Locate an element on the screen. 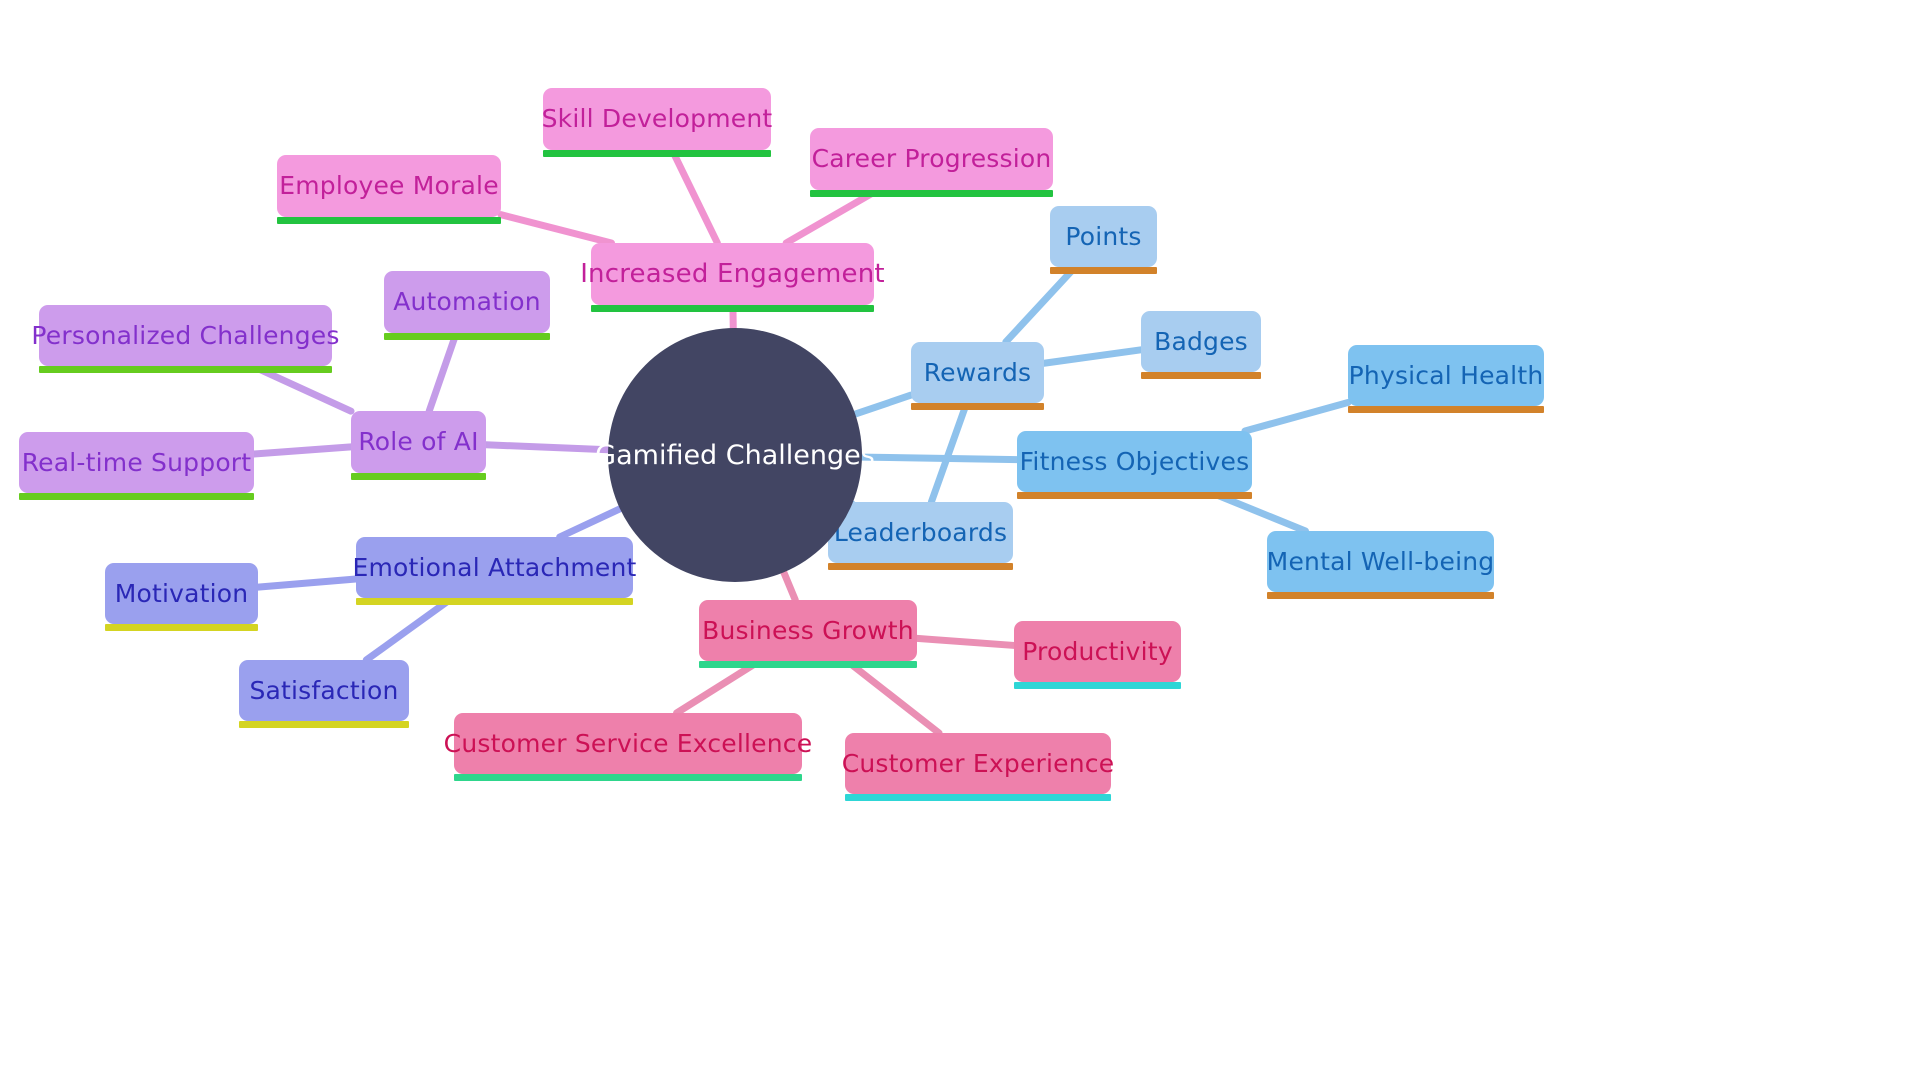 The width and height of the screenshot is (1920, 1080). node-underline-role_of_ai is located at coordinates (418, 476).